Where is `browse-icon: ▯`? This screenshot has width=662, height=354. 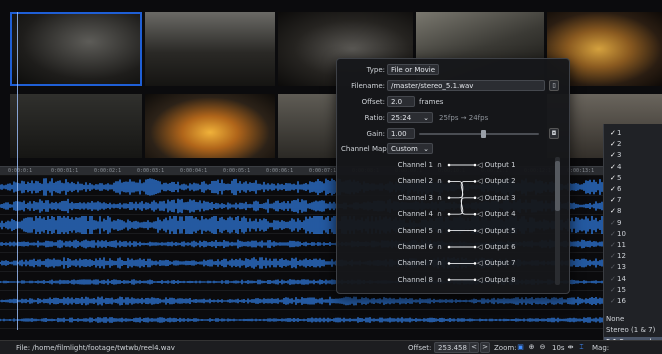 browse-icon: ▯ is located at coordinates (554, 85).